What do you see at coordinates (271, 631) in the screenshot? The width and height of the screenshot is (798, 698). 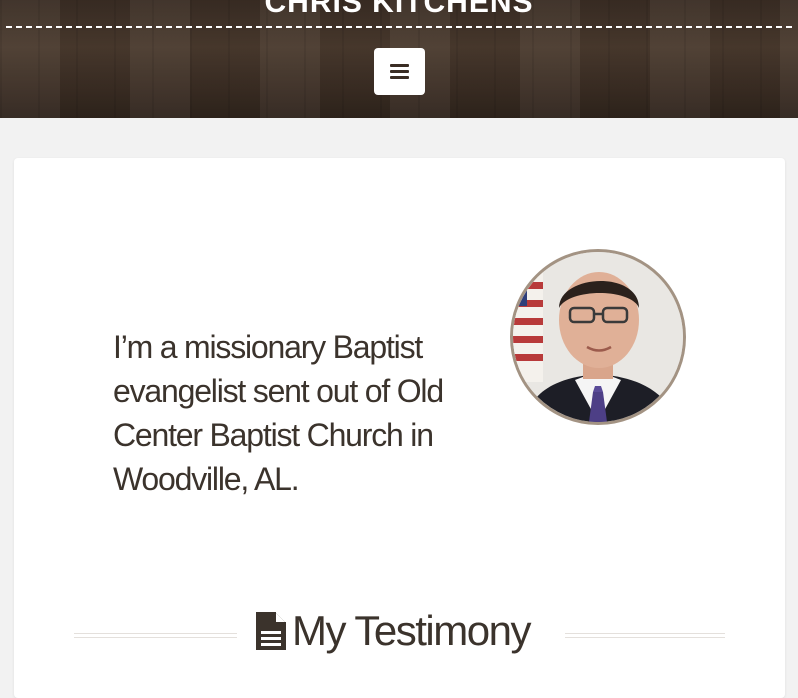 I see `document-icon` at bounding box center [271, 631].